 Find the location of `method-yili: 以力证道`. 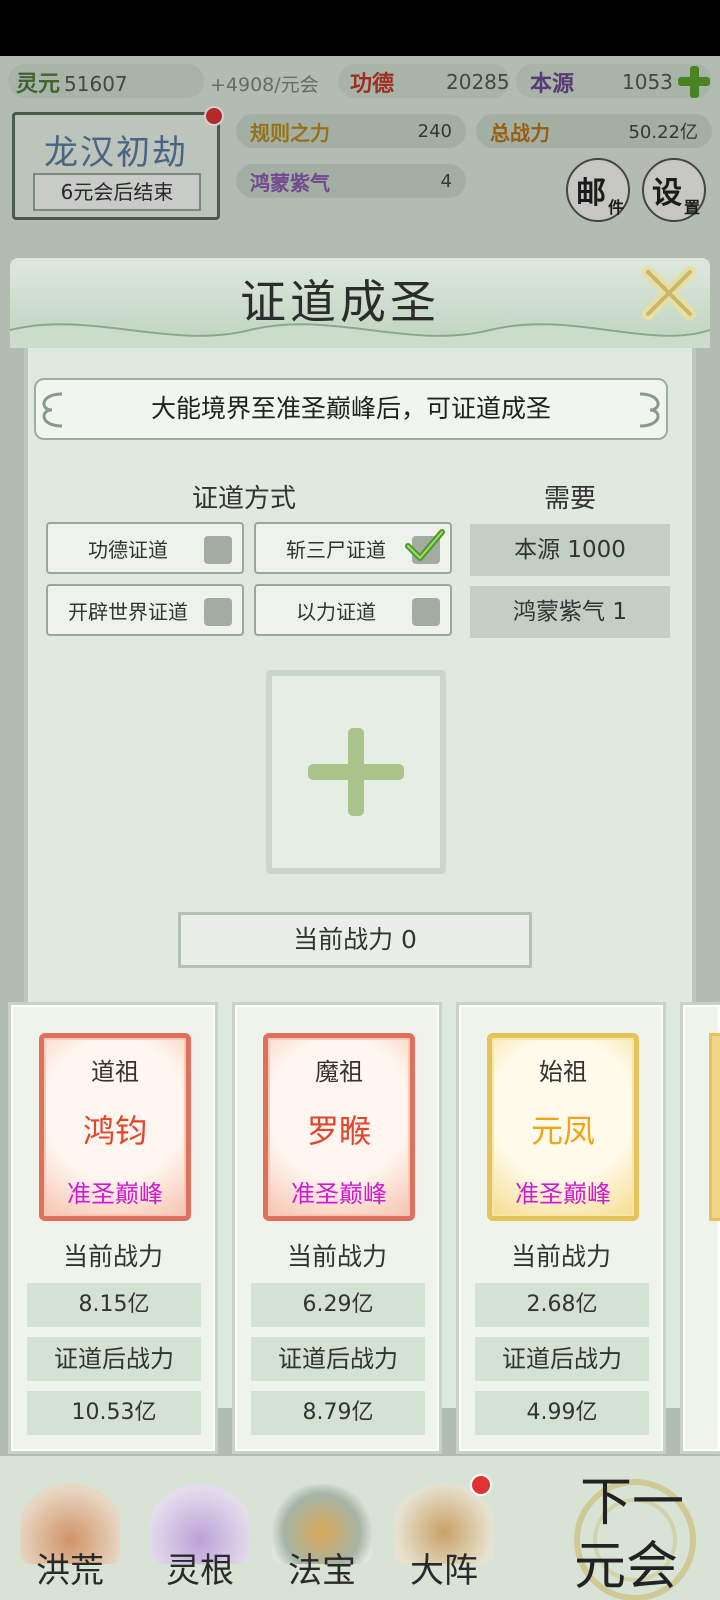

method-yili: 以力证道 is located at coordinates (353, 610).